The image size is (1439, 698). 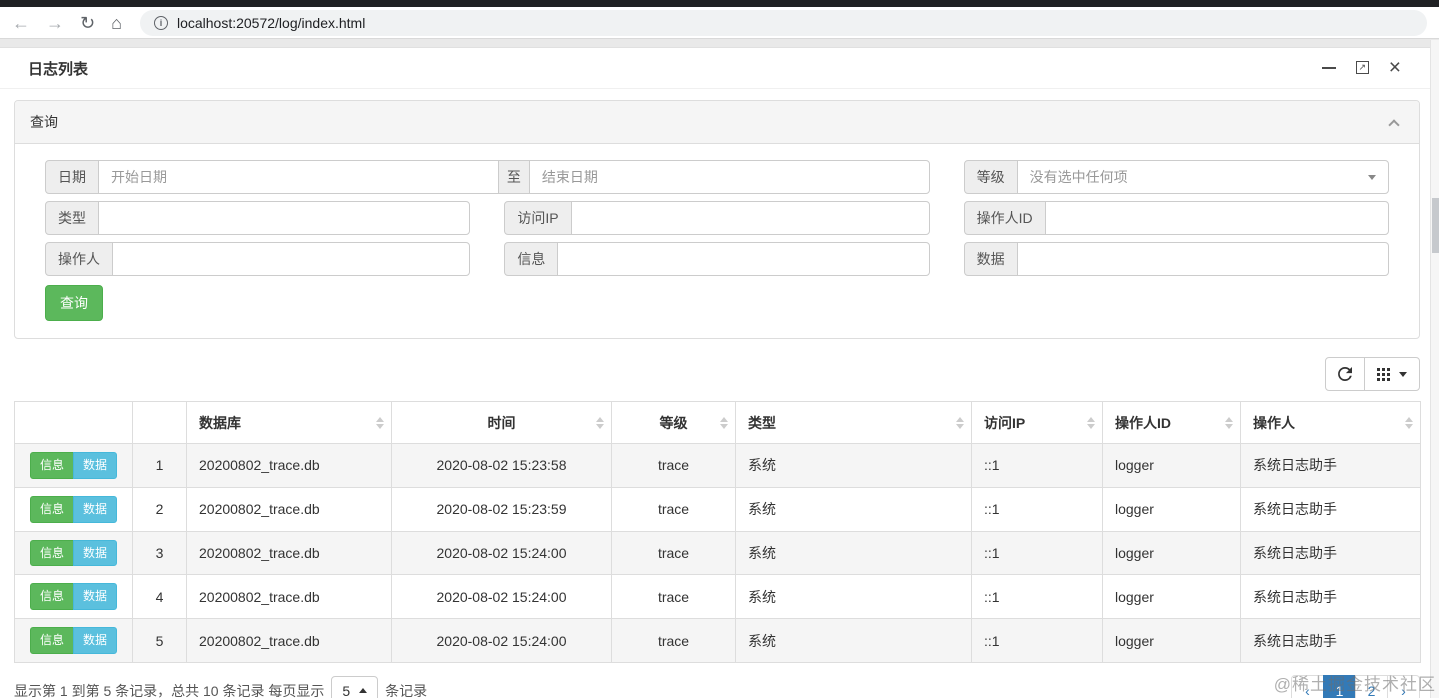 I want to click on page-title: 日志列表, so click(x=58, y=69).